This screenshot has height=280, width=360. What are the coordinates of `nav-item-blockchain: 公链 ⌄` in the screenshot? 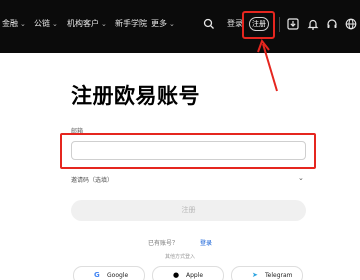 It's located at (46, 24).